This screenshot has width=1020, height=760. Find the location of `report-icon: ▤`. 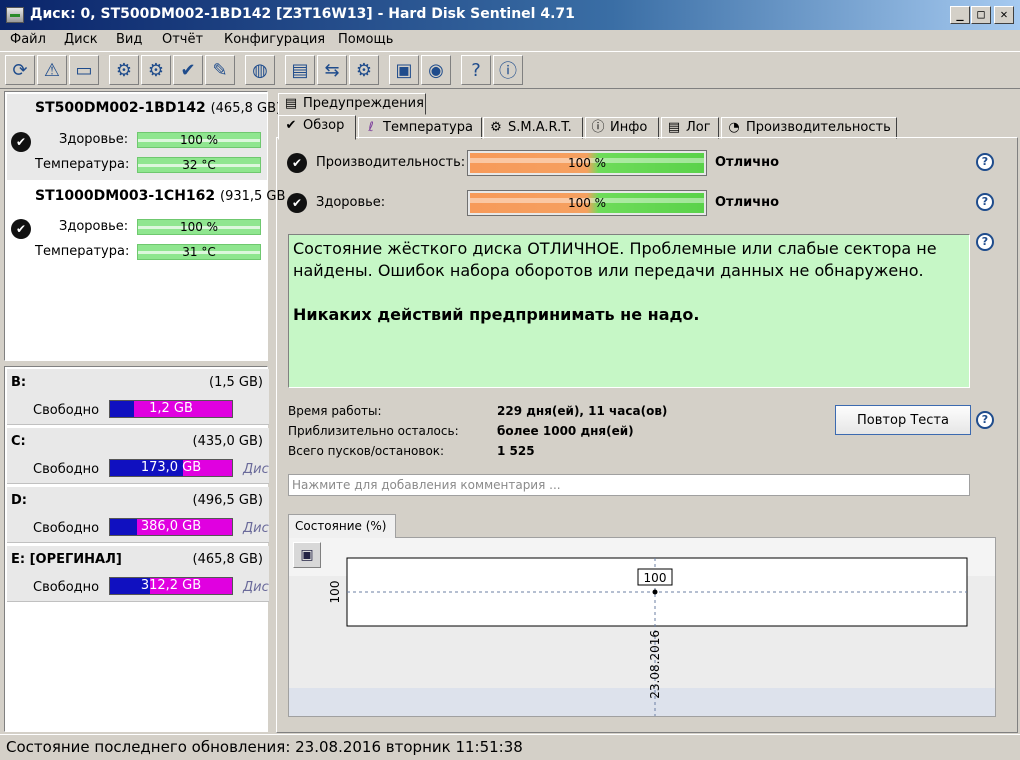

report-icon: ▤ is located at coordinates (300, 70).